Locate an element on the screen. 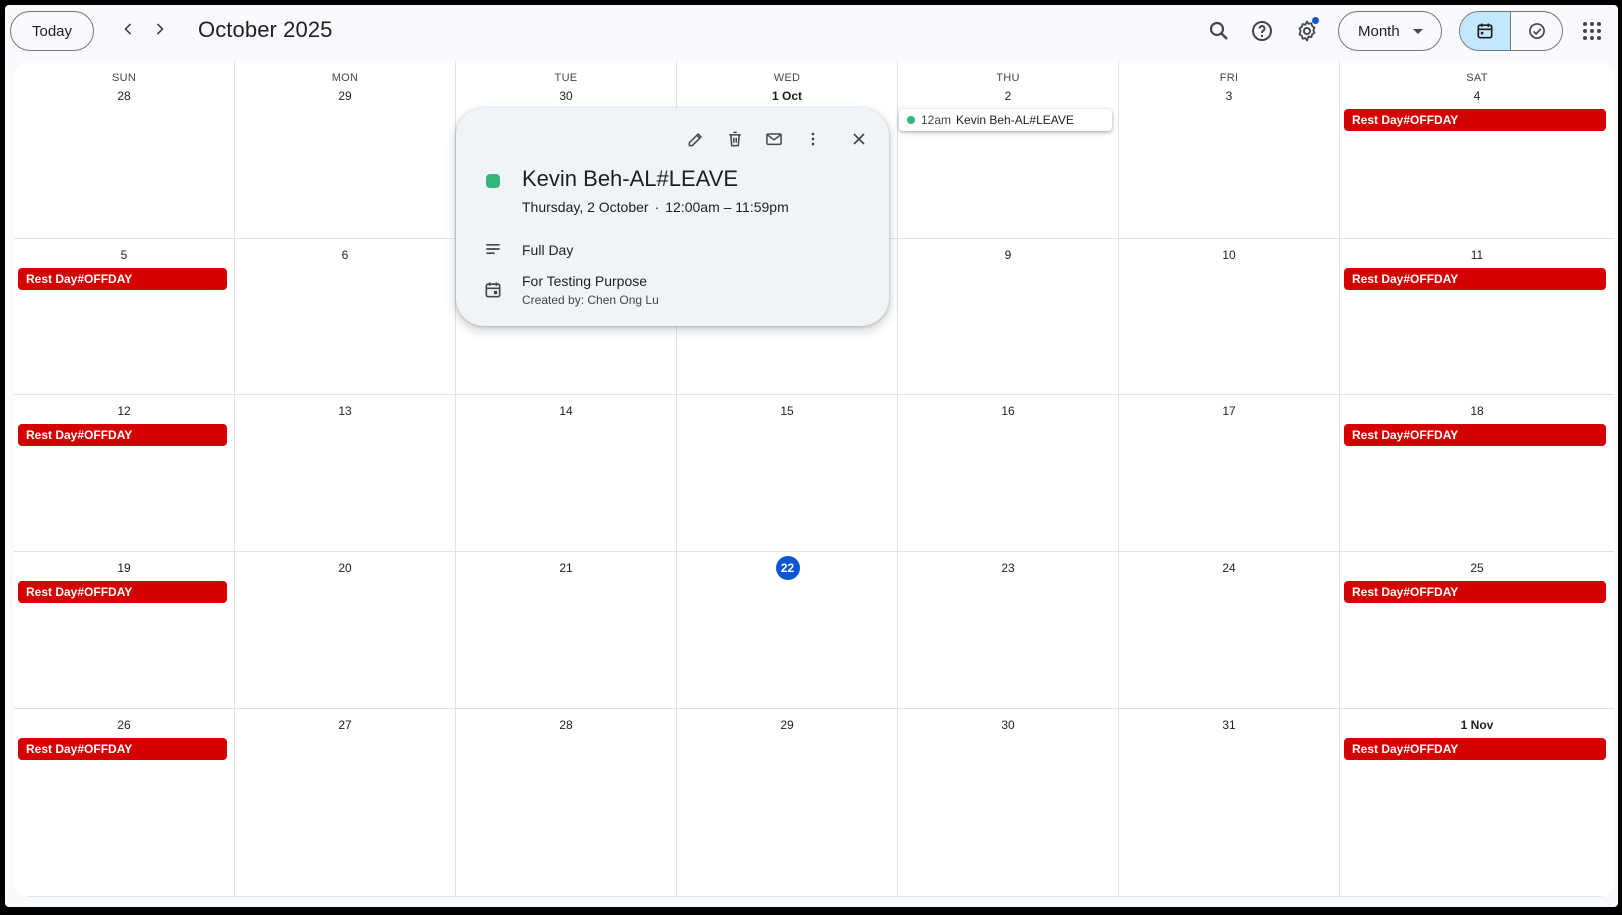 The width and height of the screenshot is (1622, 915). date-number: 9 is located at coordinates (1008, 255).